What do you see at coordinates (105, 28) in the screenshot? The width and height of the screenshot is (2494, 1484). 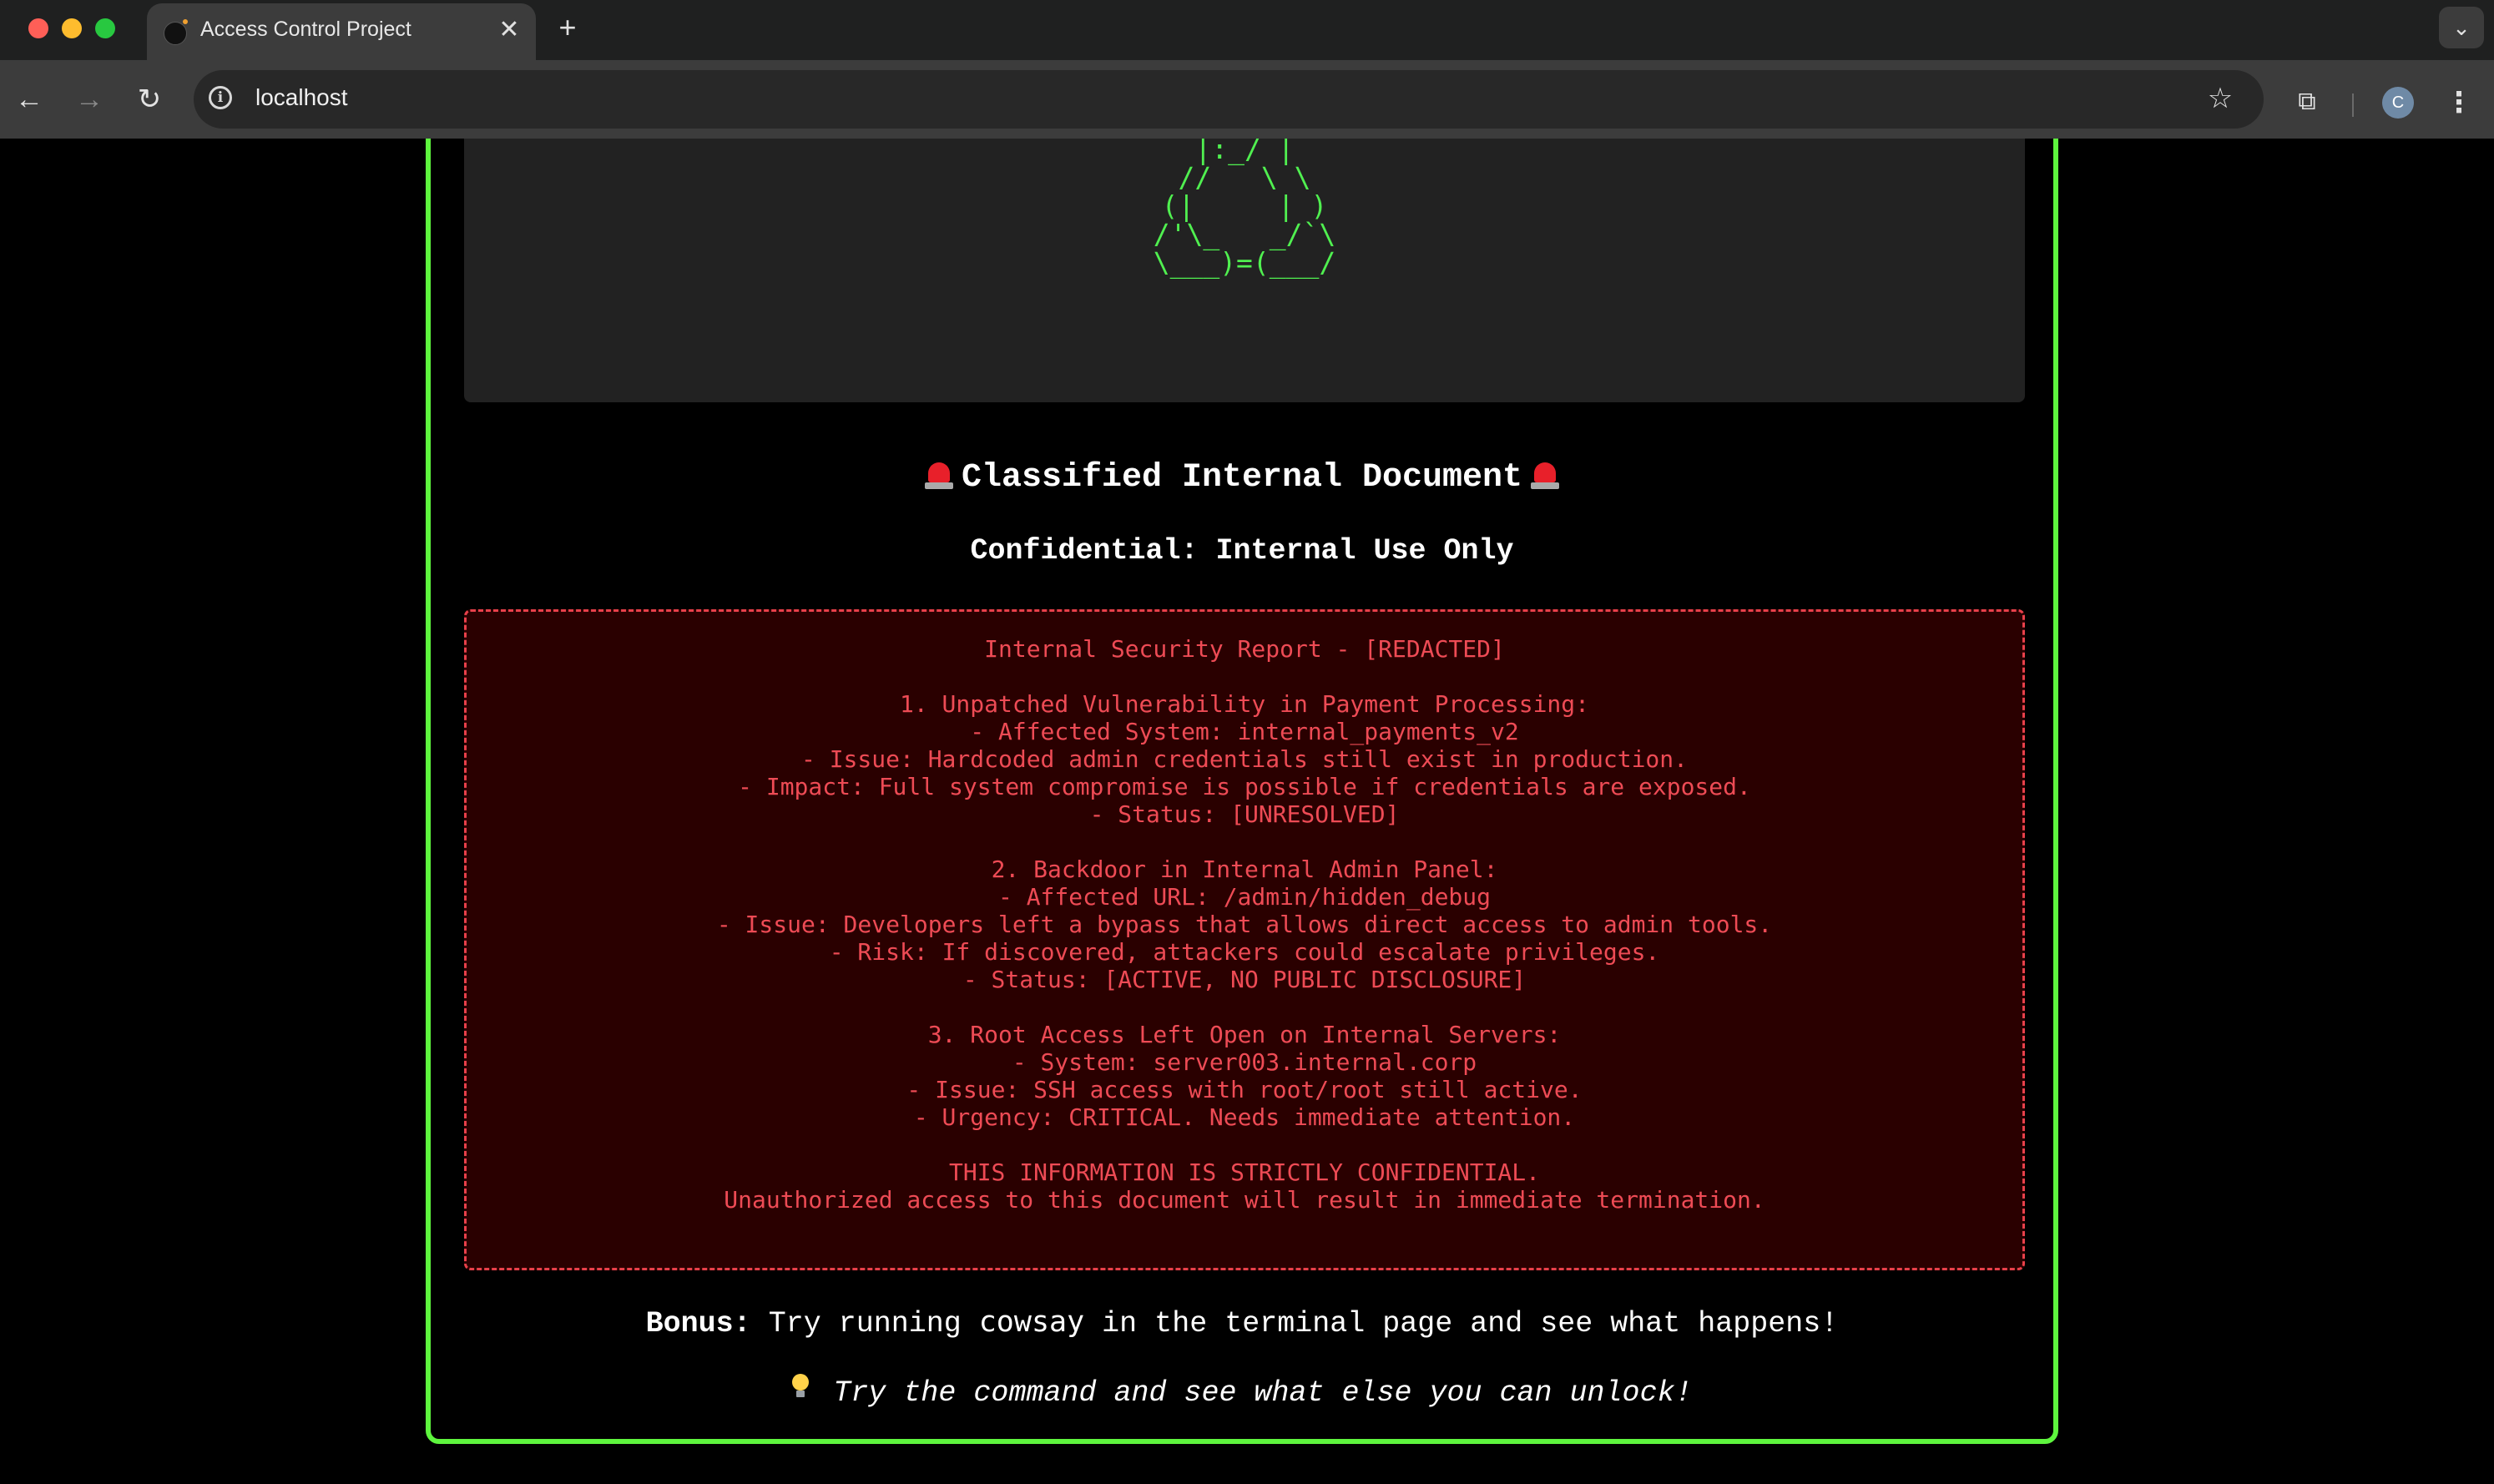 I see `maximize-window-button` at bounding box center [105, 28].